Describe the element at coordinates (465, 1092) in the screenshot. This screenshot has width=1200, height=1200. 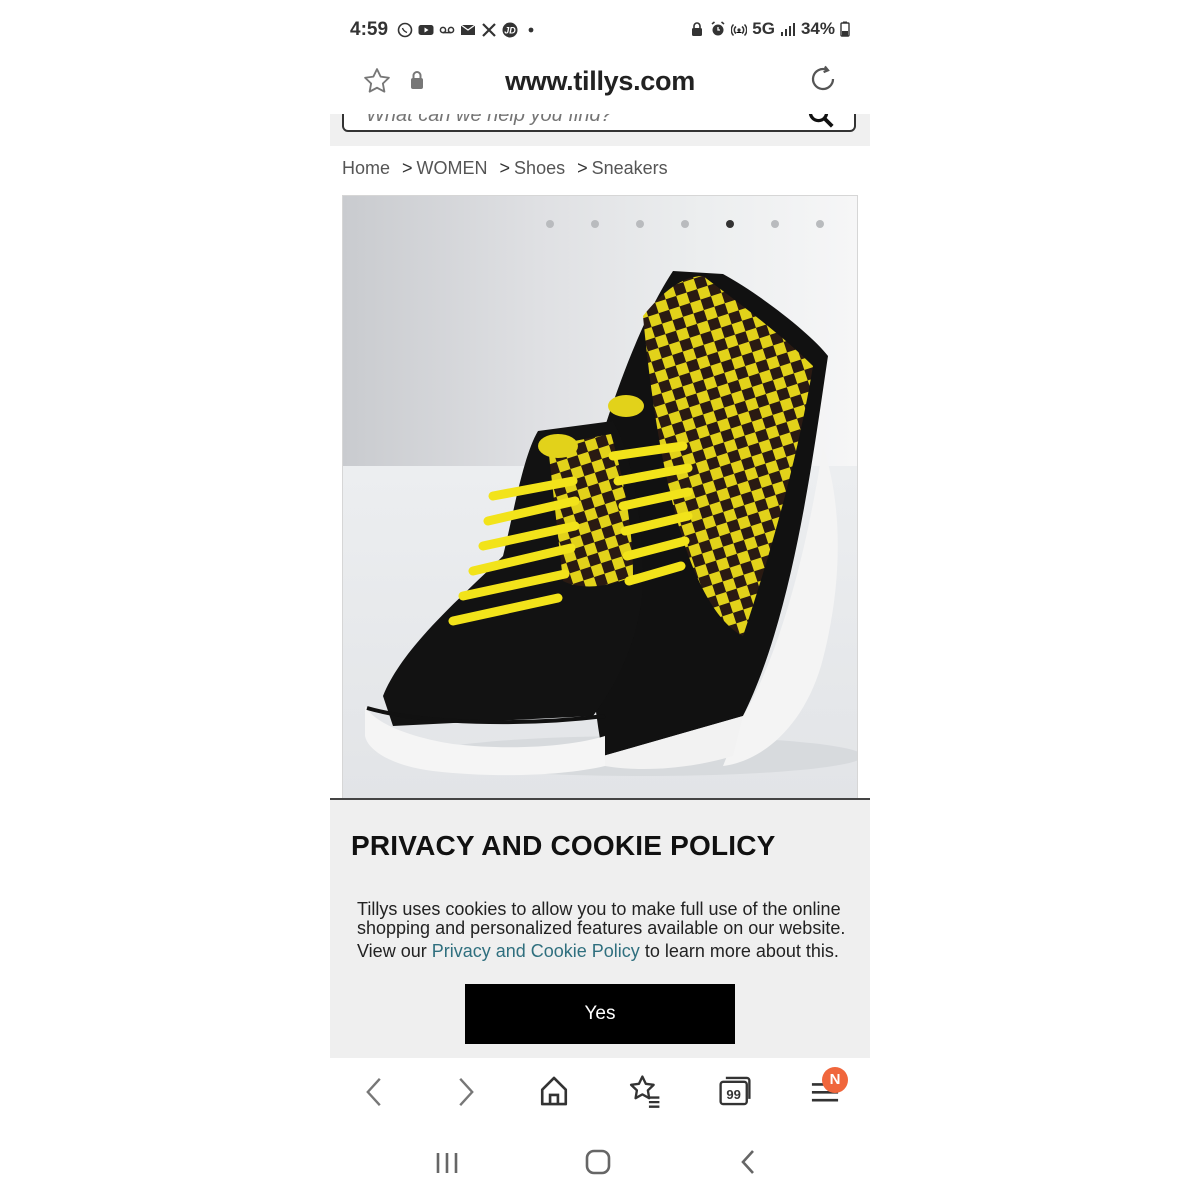
I see `forward-arrow-icon` at that location.